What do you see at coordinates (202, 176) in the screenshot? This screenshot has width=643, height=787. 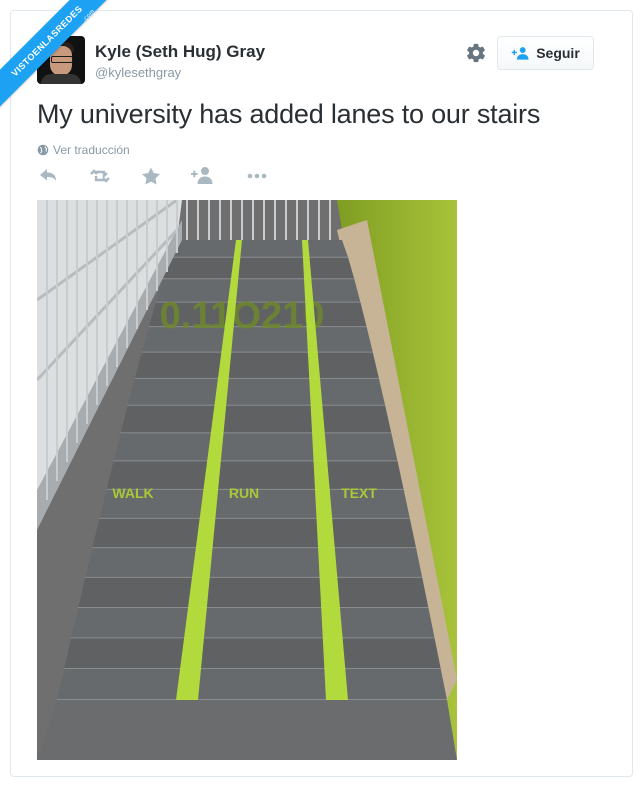 I see `follow-icon` at bounding box center [202, 176].